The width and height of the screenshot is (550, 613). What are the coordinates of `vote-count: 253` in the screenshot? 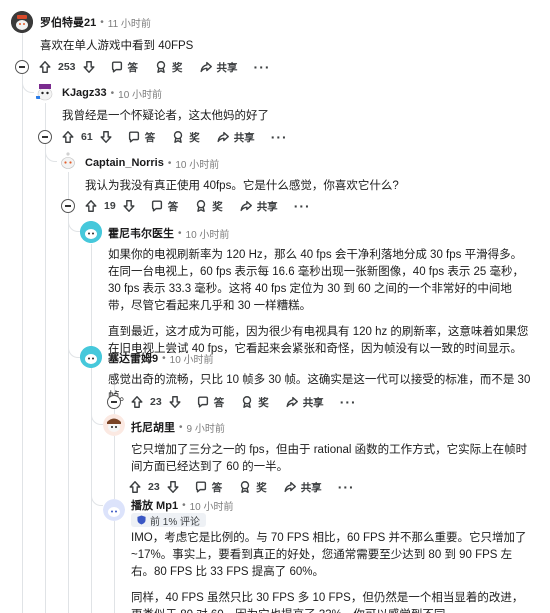 It's located at (67, 67).